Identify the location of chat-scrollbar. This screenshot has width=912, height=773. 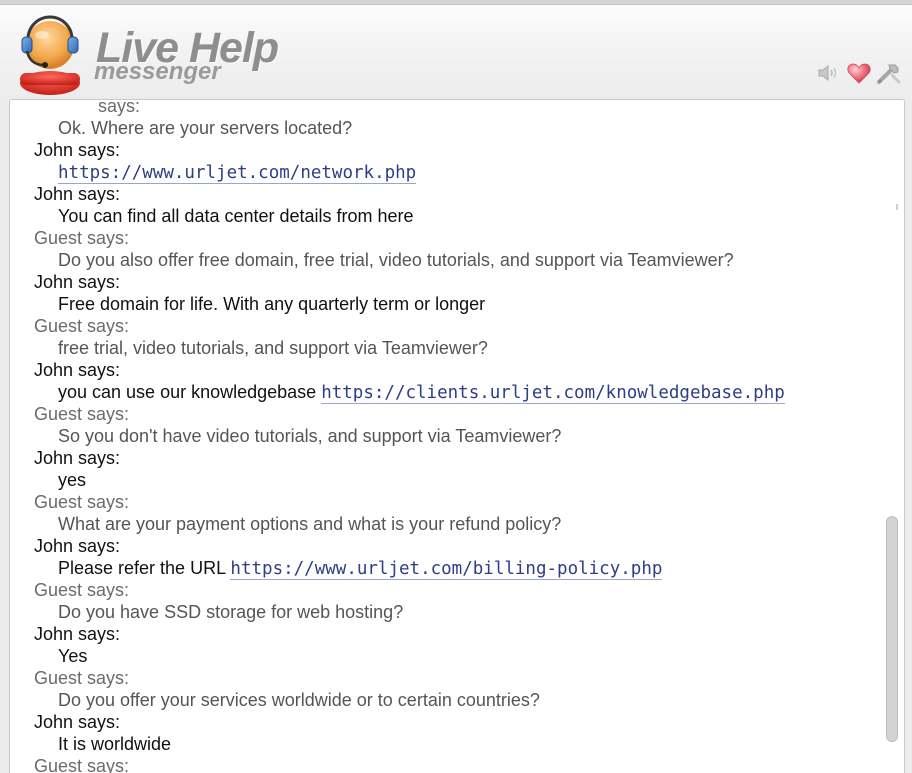
(892, 471).